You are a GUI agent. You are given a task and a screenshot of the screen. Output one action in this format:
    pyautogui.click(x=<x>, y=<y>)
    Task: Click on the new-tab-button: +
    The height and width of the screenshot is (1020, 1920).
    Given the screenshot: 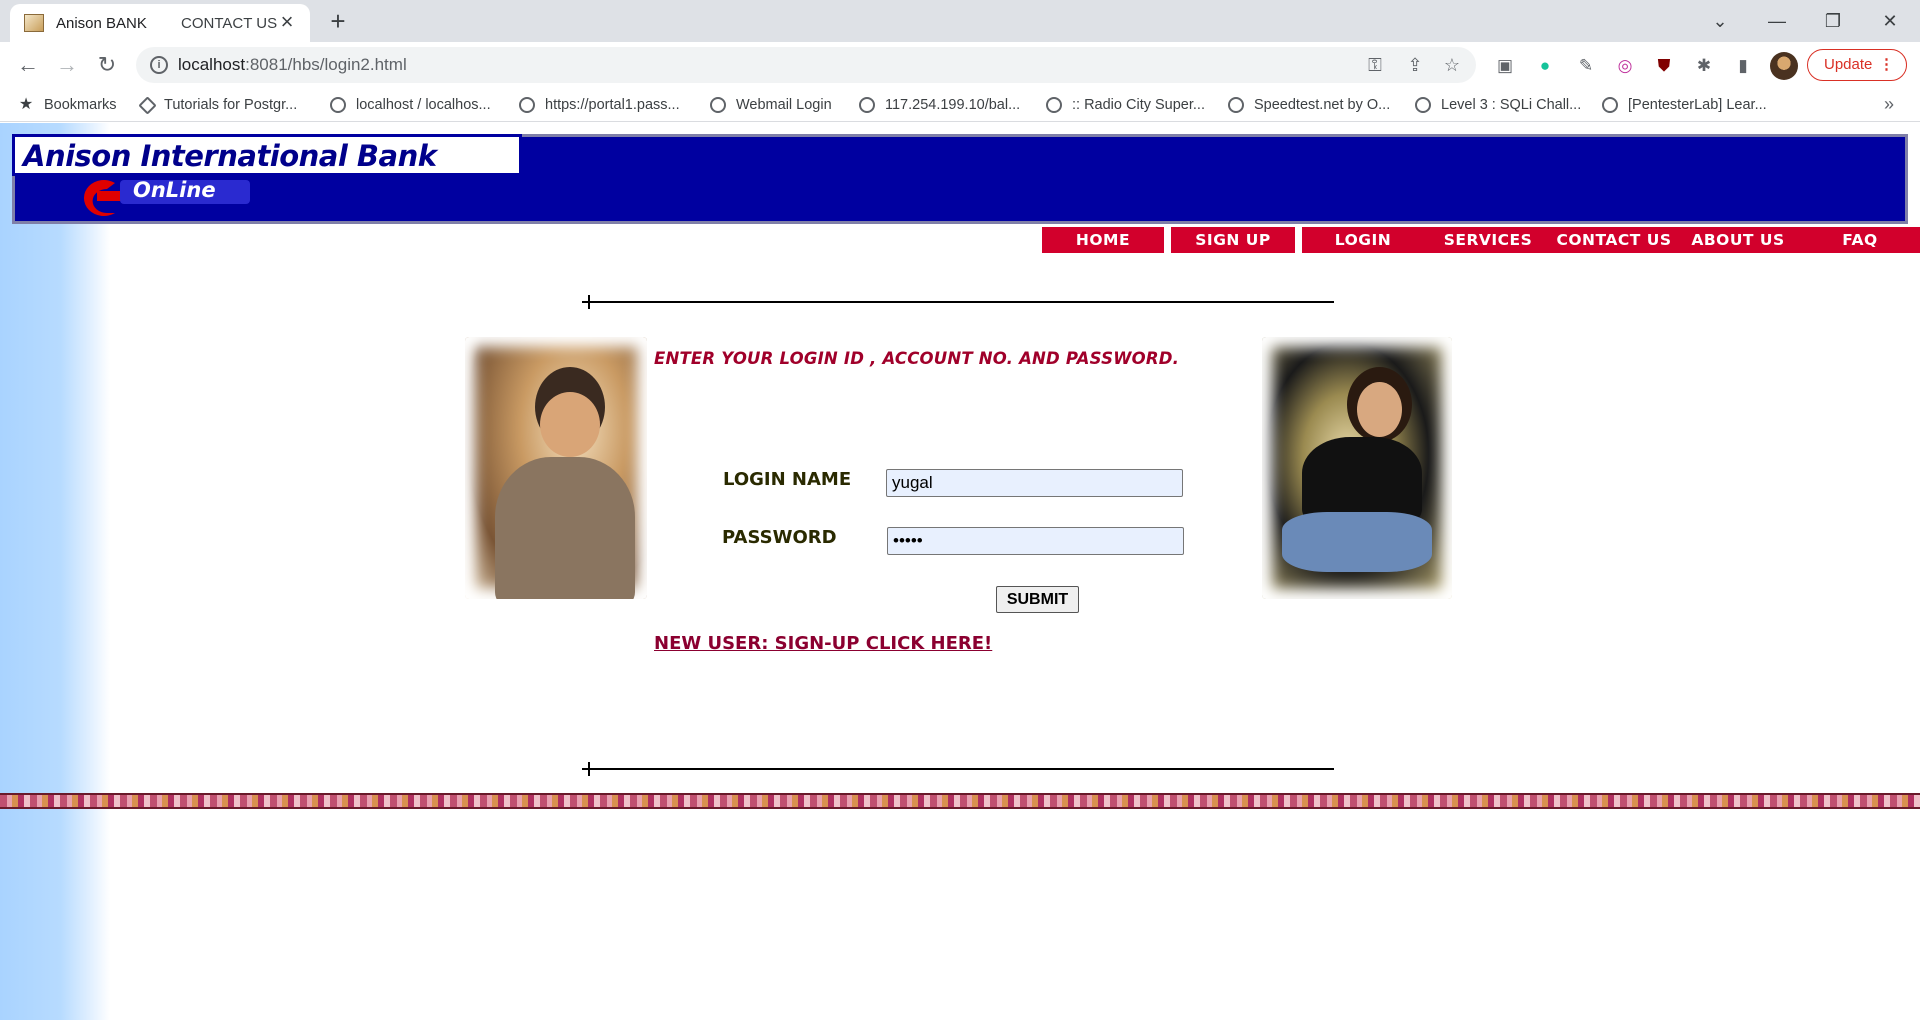 What is the action you would take?
    pyautogui.click(x=338, y=22)
    